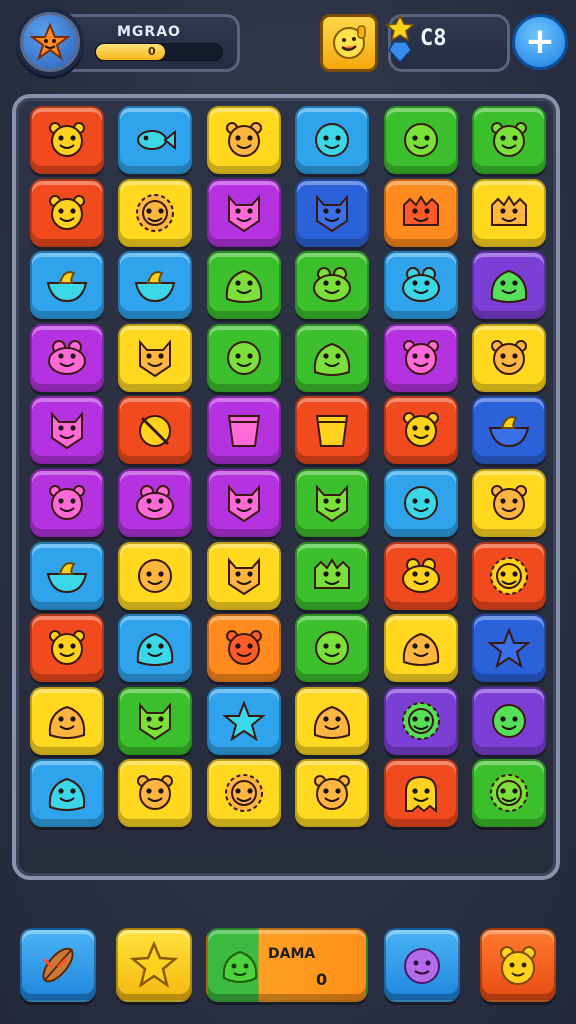 Image resolution: width=576 pixels, height=1024 pixels. What do you see at coordinates (332, 573) in the screenshot?
I see `monster-icon` at bounding box center [332, 573].